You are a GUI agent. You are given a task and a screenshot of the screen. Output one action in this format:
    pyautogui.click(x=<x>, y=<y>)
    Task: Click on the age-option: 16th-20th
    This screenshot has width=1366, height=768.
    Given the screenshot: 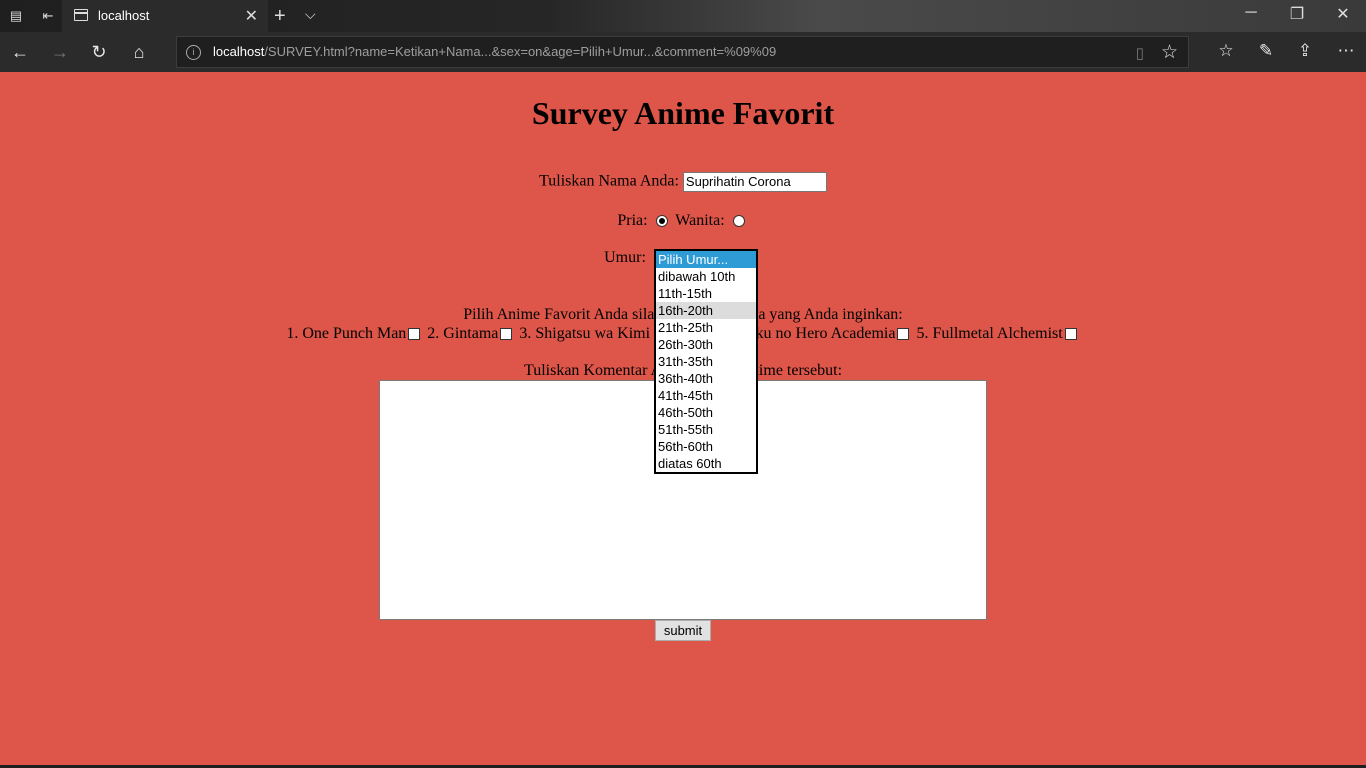 What is the action you would take?
    pyautogui.click(x=706, y=310)
    